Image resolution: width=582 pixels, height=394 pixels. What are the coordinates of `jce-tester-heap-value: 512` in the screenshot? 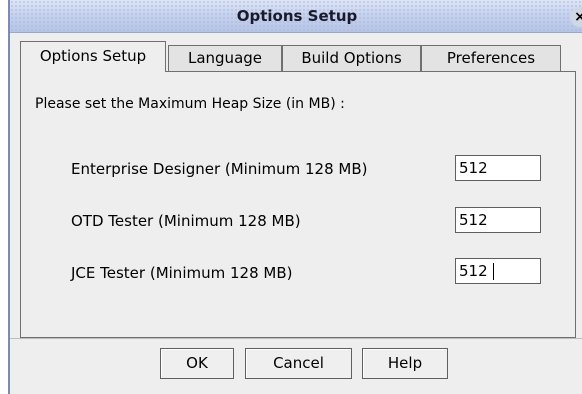 It's located at (473, 271).